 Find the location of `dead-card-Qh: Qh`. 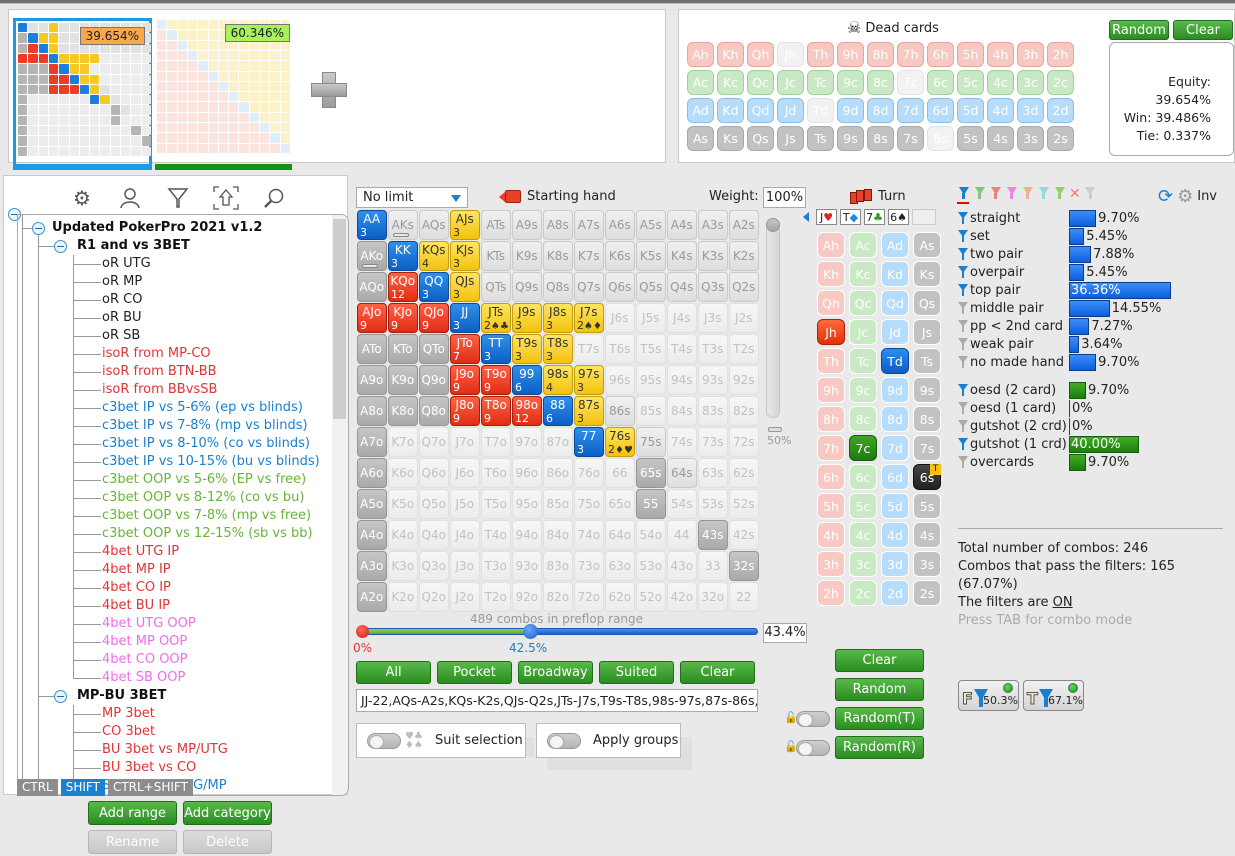

dead-card-Qh: Qh is located at coordinates (760, 54).